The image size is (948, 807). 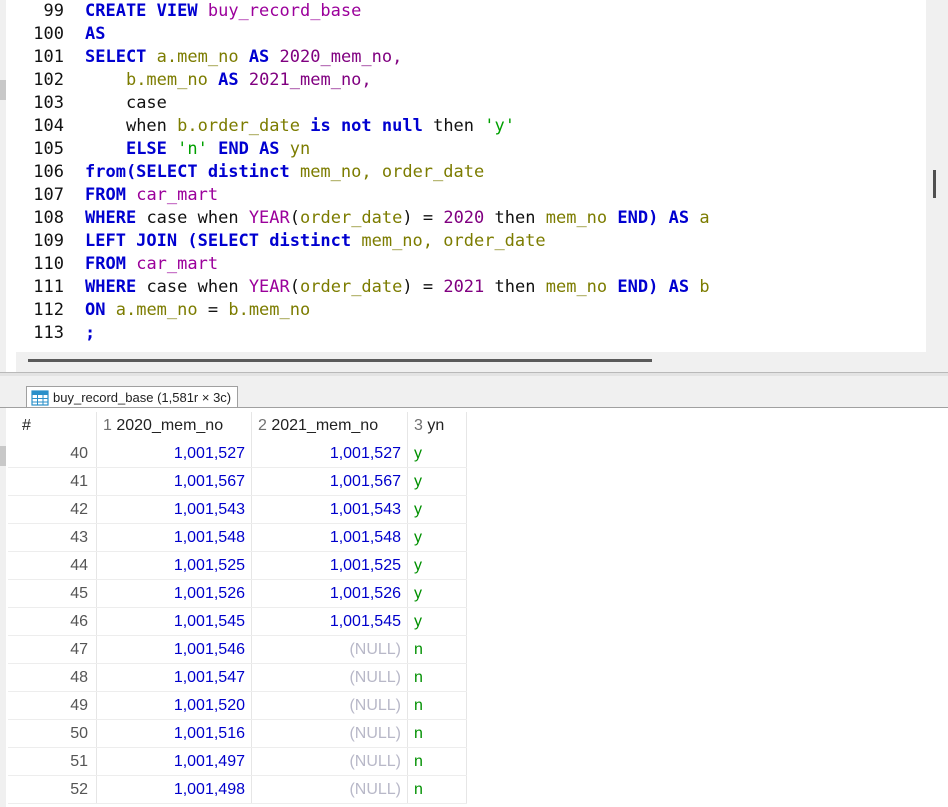 I want to click on cell-2020-mem-no: 1,001,498, so click(x=174, y=789).